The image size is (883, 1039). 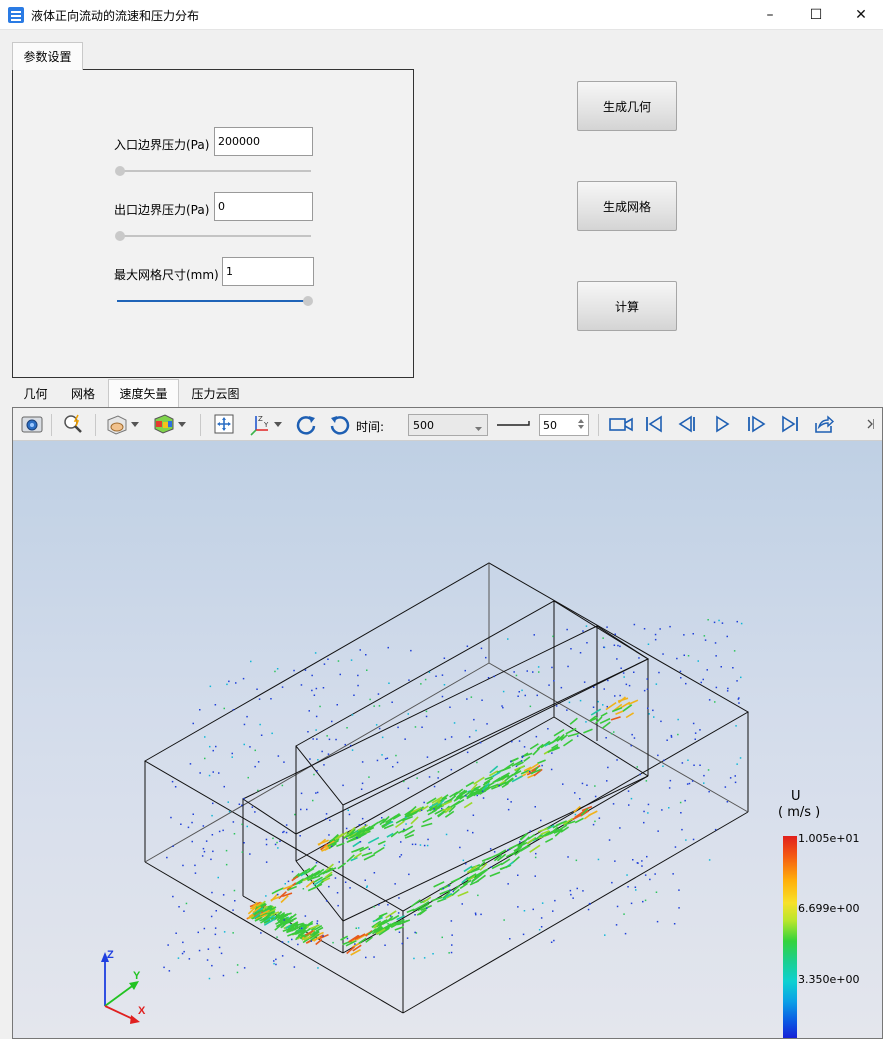 I want to click on chevron-down-icon, so click(x=478, y=427).